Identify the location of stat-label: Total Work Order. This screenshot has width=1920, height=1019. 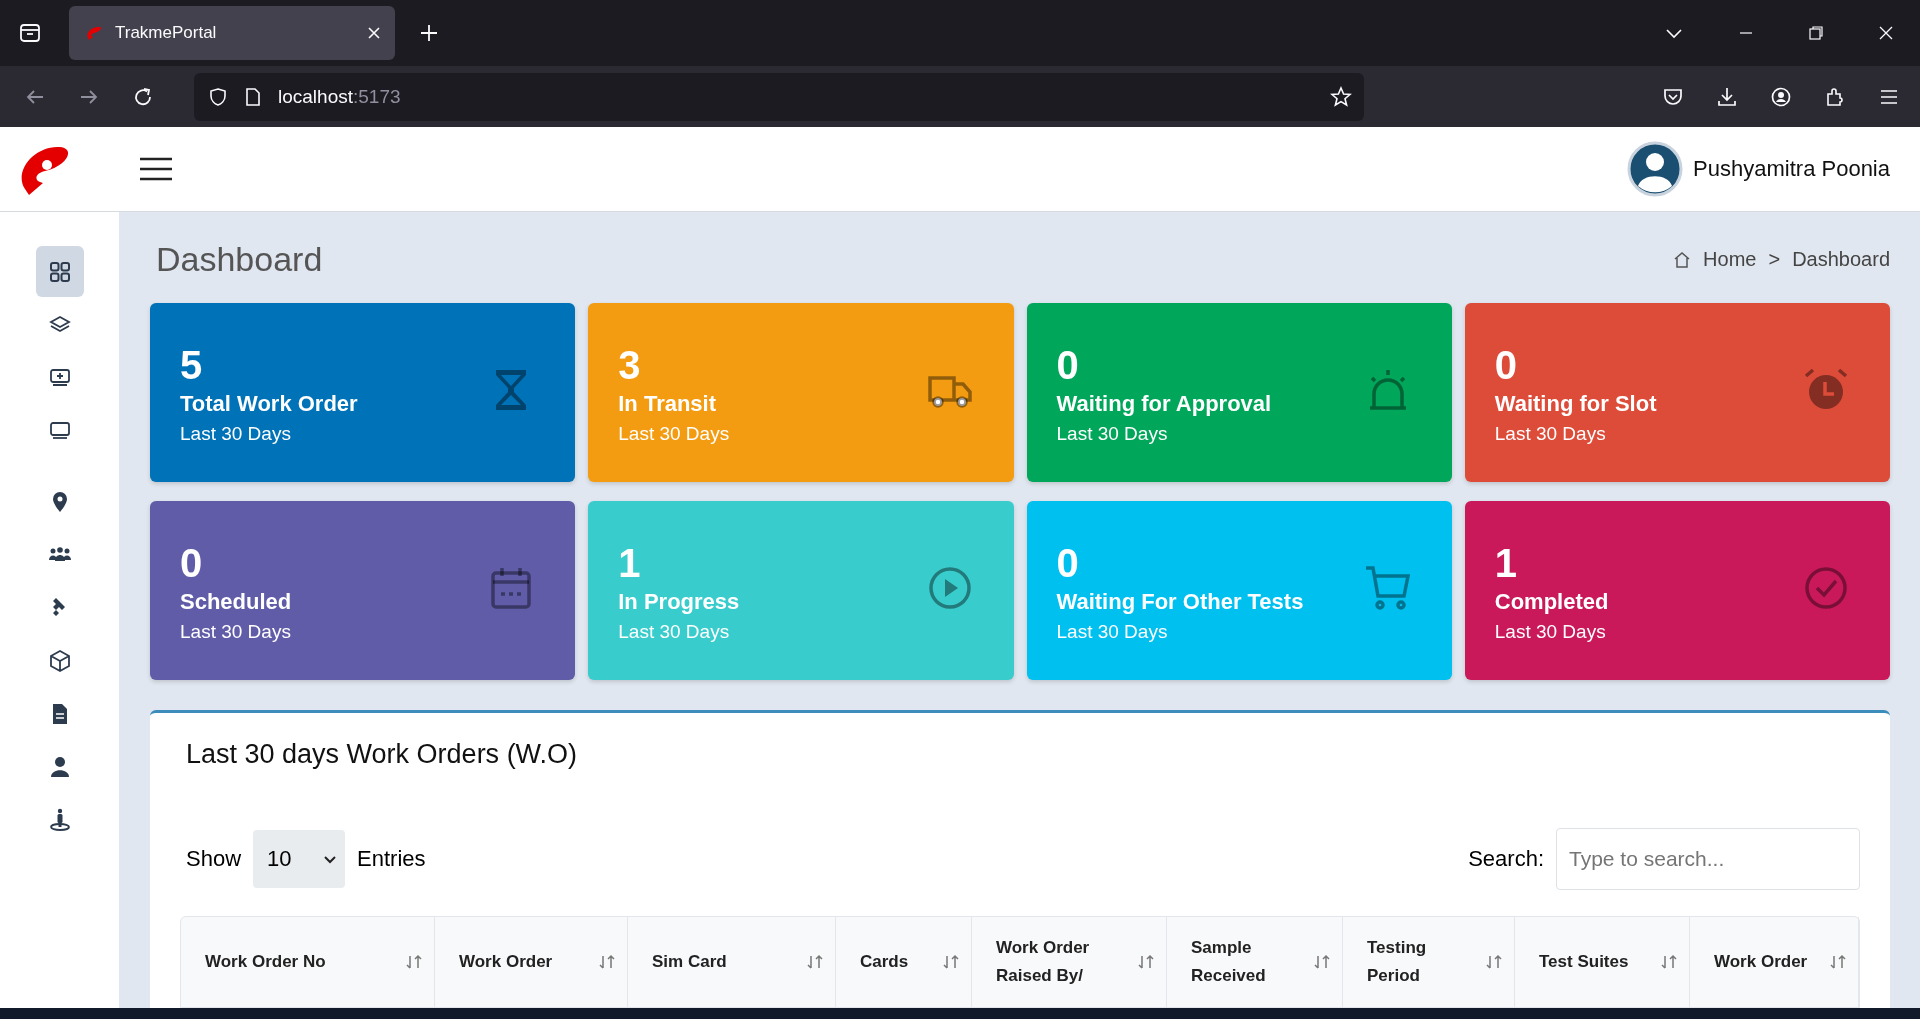
(269, 403).